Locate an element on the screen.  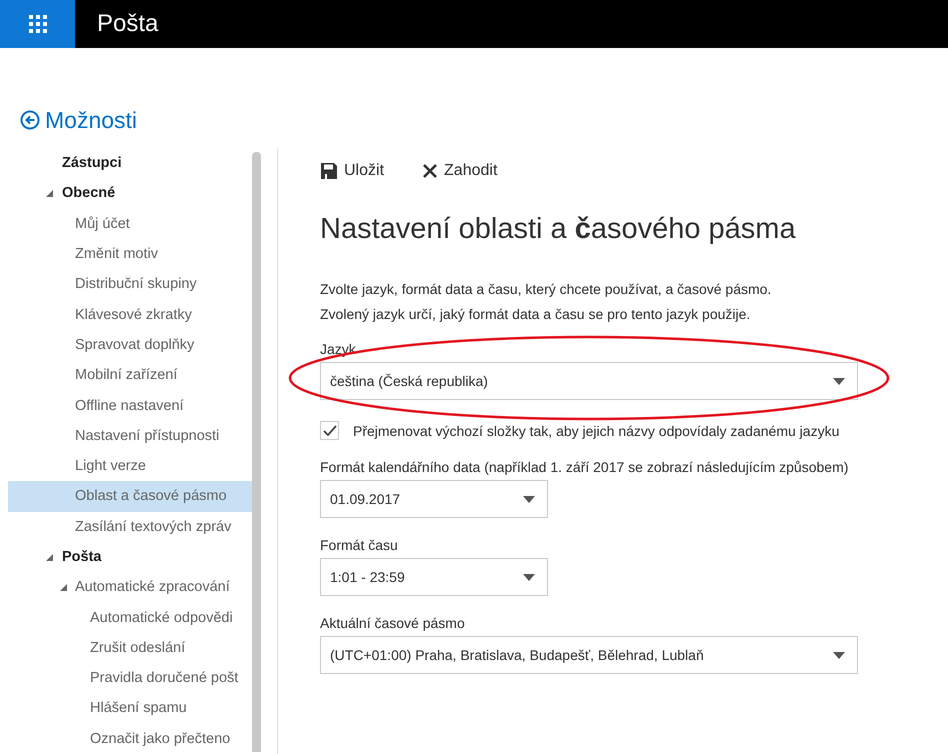
dropdown: 1:01 - 23:59 is located at coordinates (434, 577).